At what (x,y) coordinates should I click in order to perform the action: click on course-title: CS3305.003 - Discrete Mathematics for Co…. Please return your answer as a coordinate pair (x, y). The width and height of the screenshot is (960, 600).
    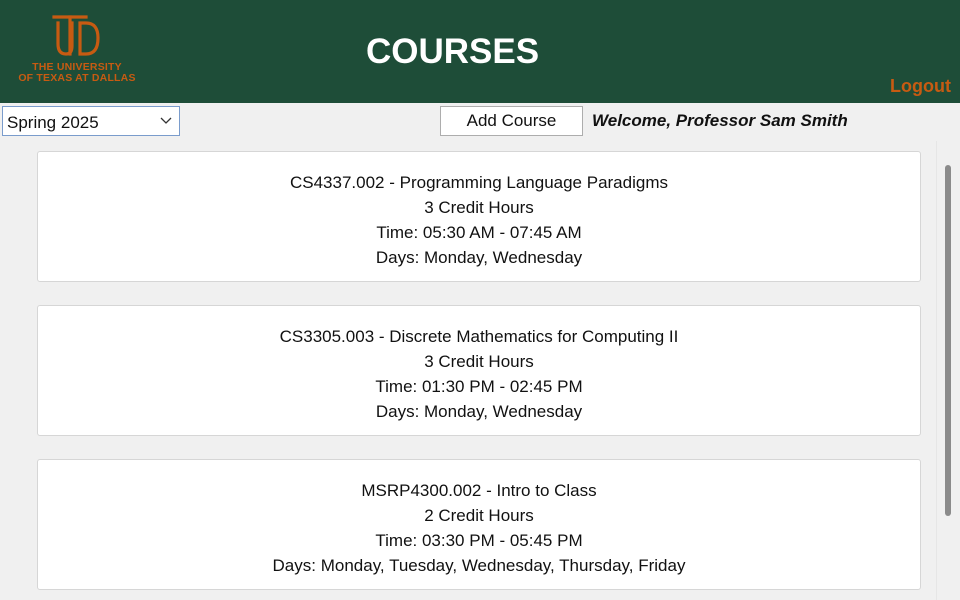
    Looking at the image, I should click on (479, 336).